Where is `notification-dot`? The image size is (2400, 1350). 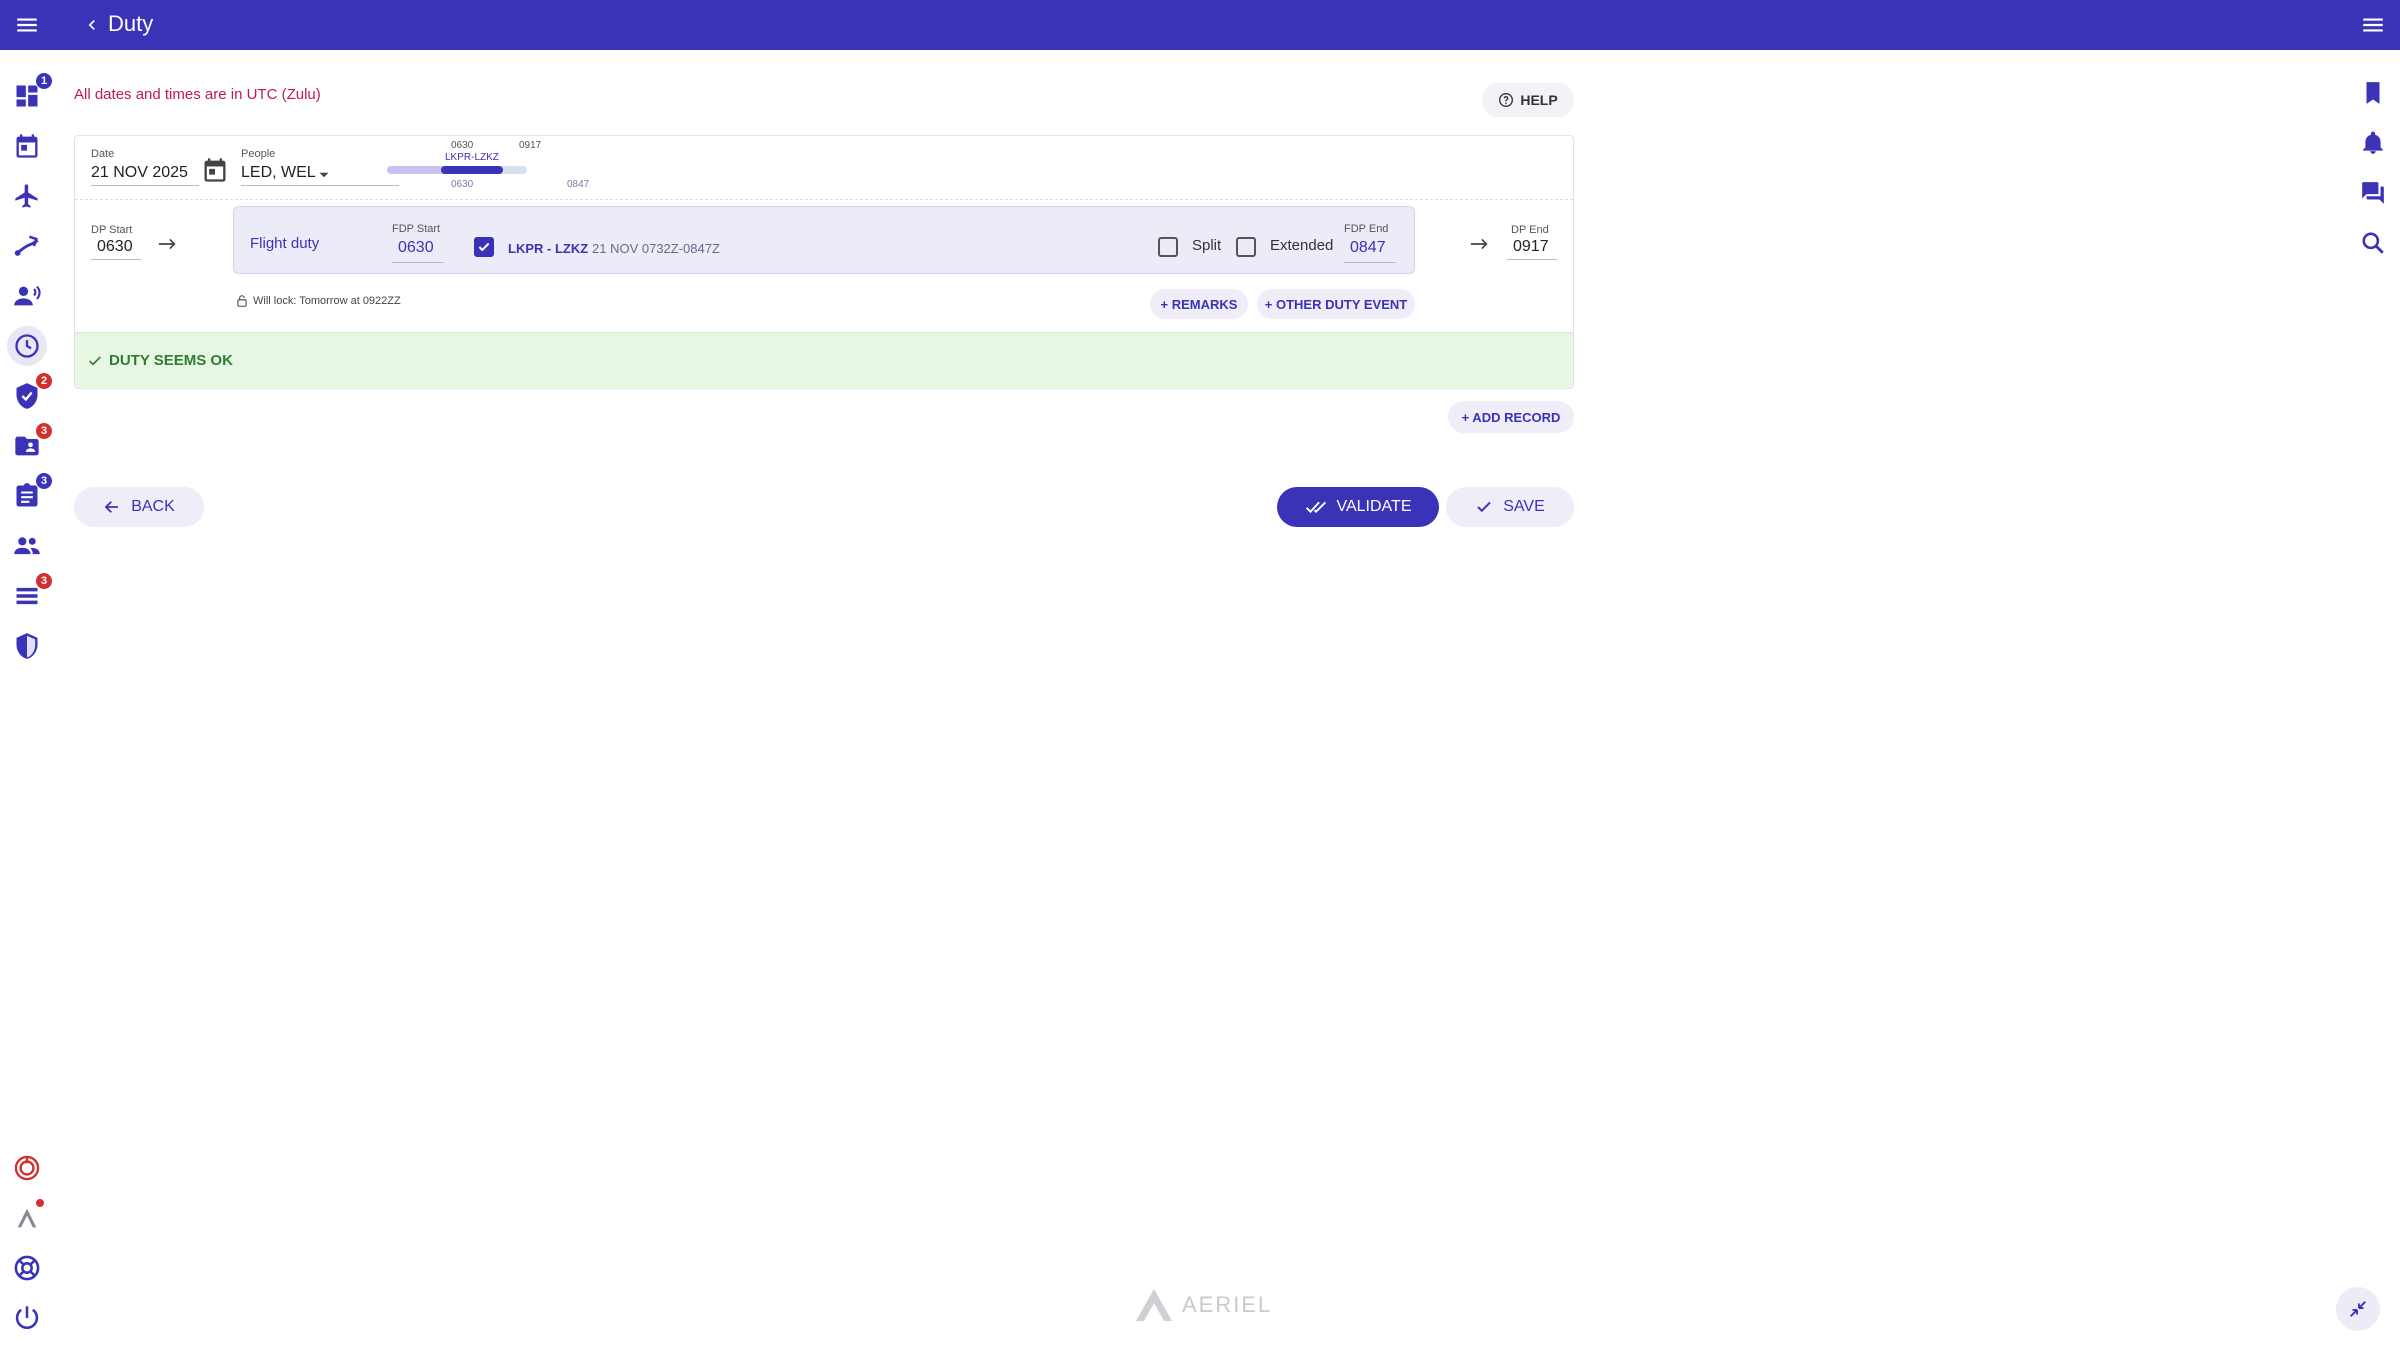
notification-dot is located at coordinates (40, 1203).